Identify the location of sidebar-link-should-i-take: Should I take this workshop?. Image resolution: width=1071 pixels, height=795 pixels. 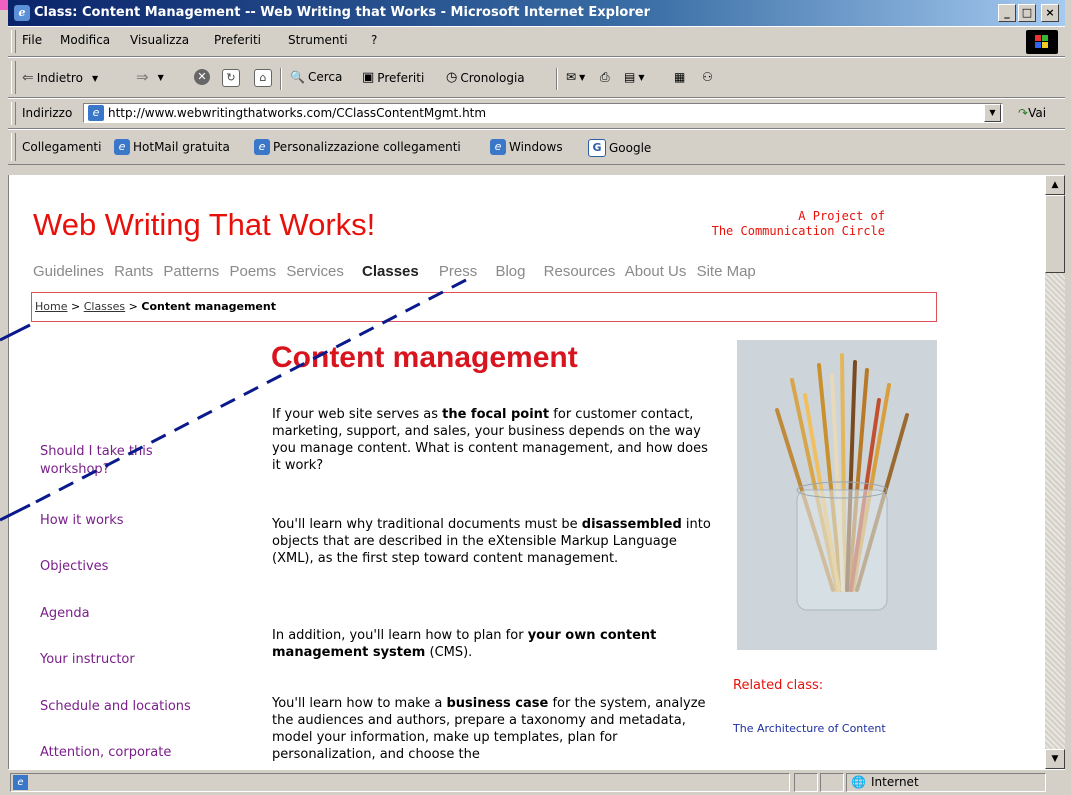
(115, 461).